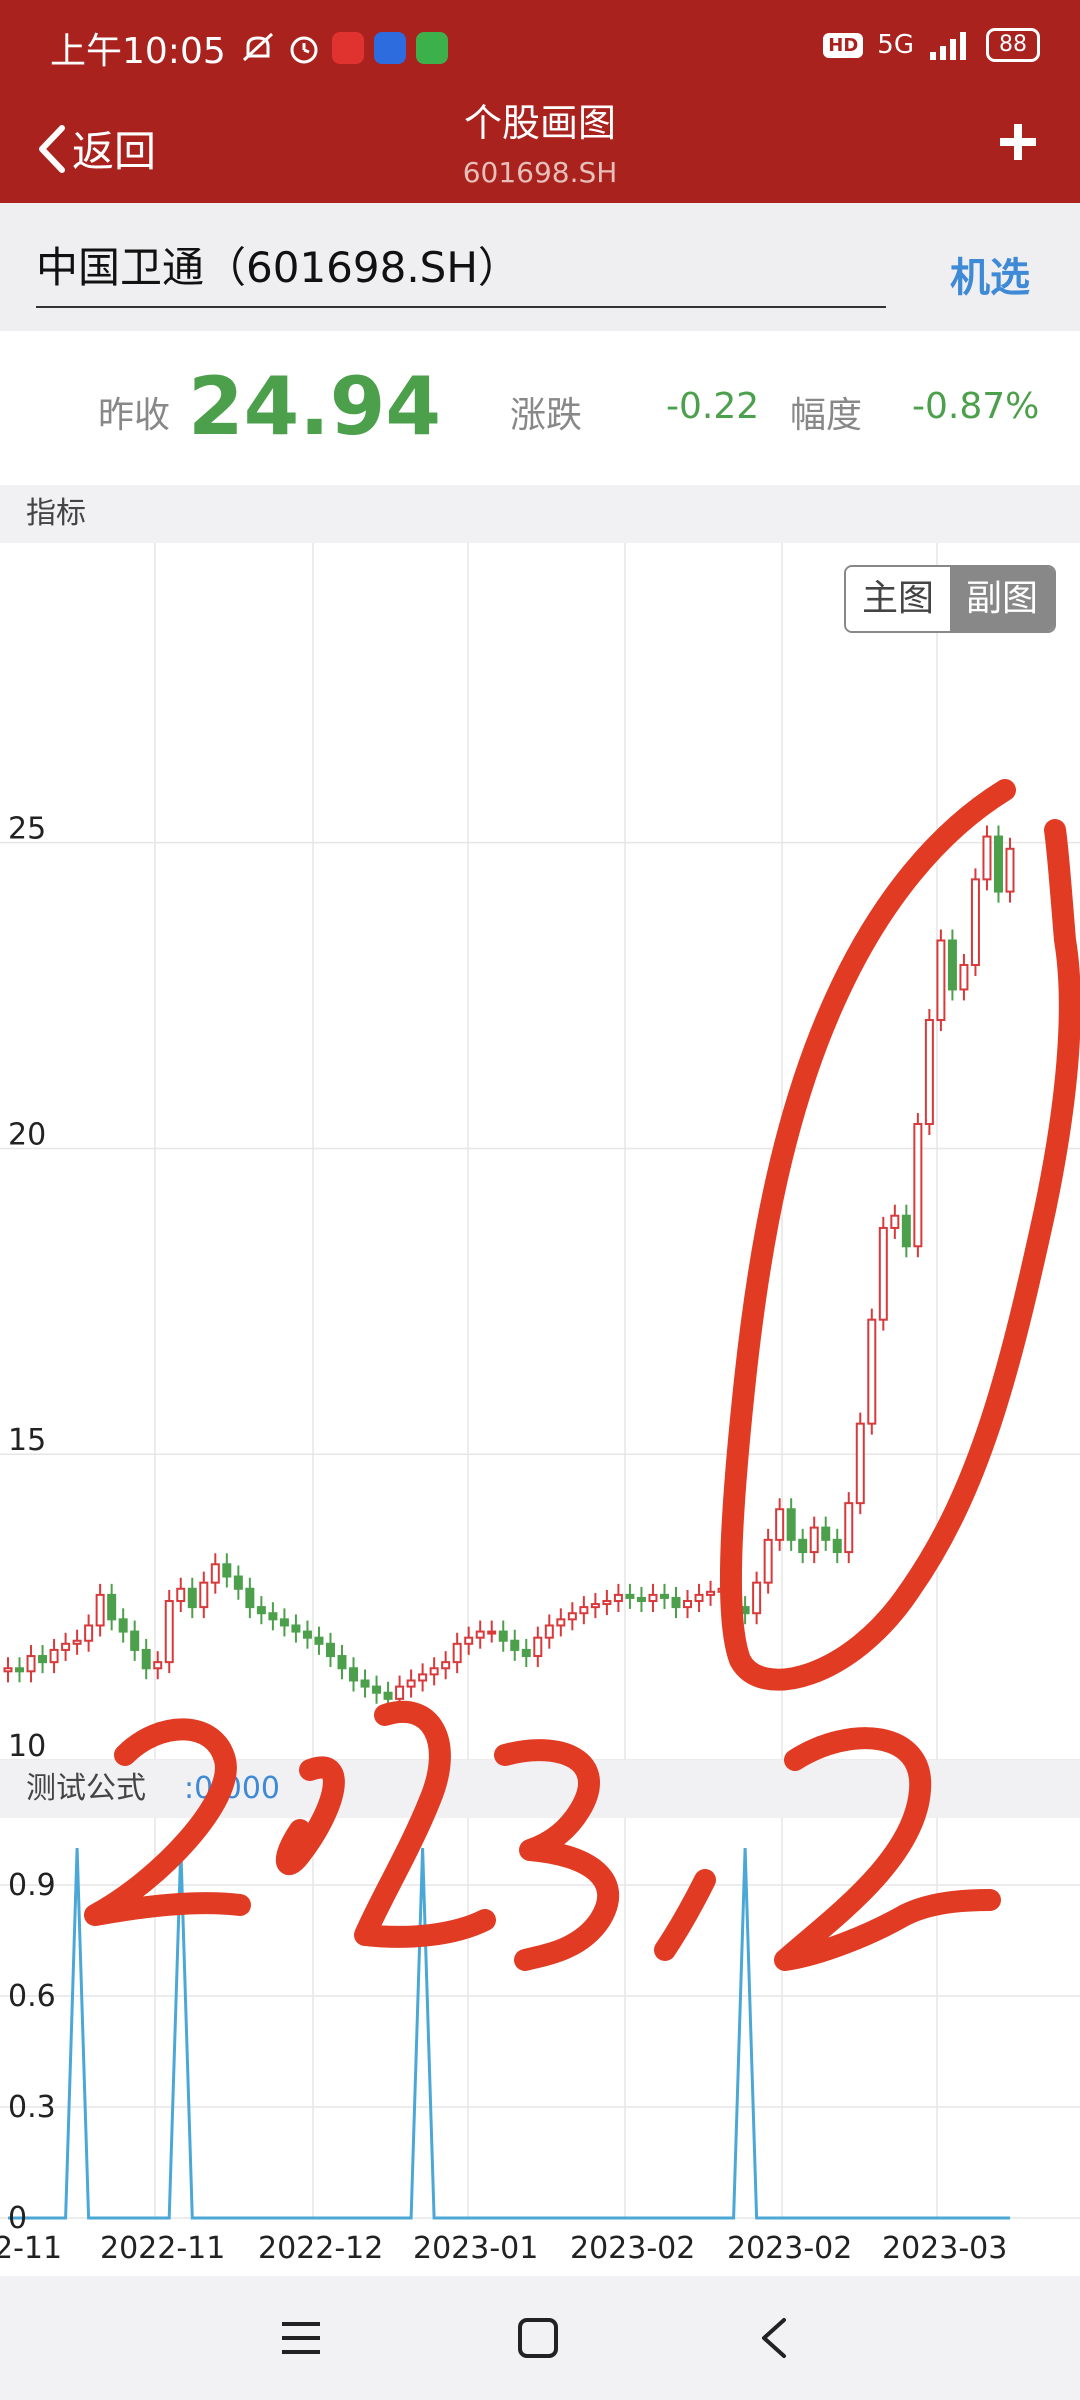  Describe the element at coordinates (315, 406) in the screenshot. I see `prev-close-value: 24.94` at that location.